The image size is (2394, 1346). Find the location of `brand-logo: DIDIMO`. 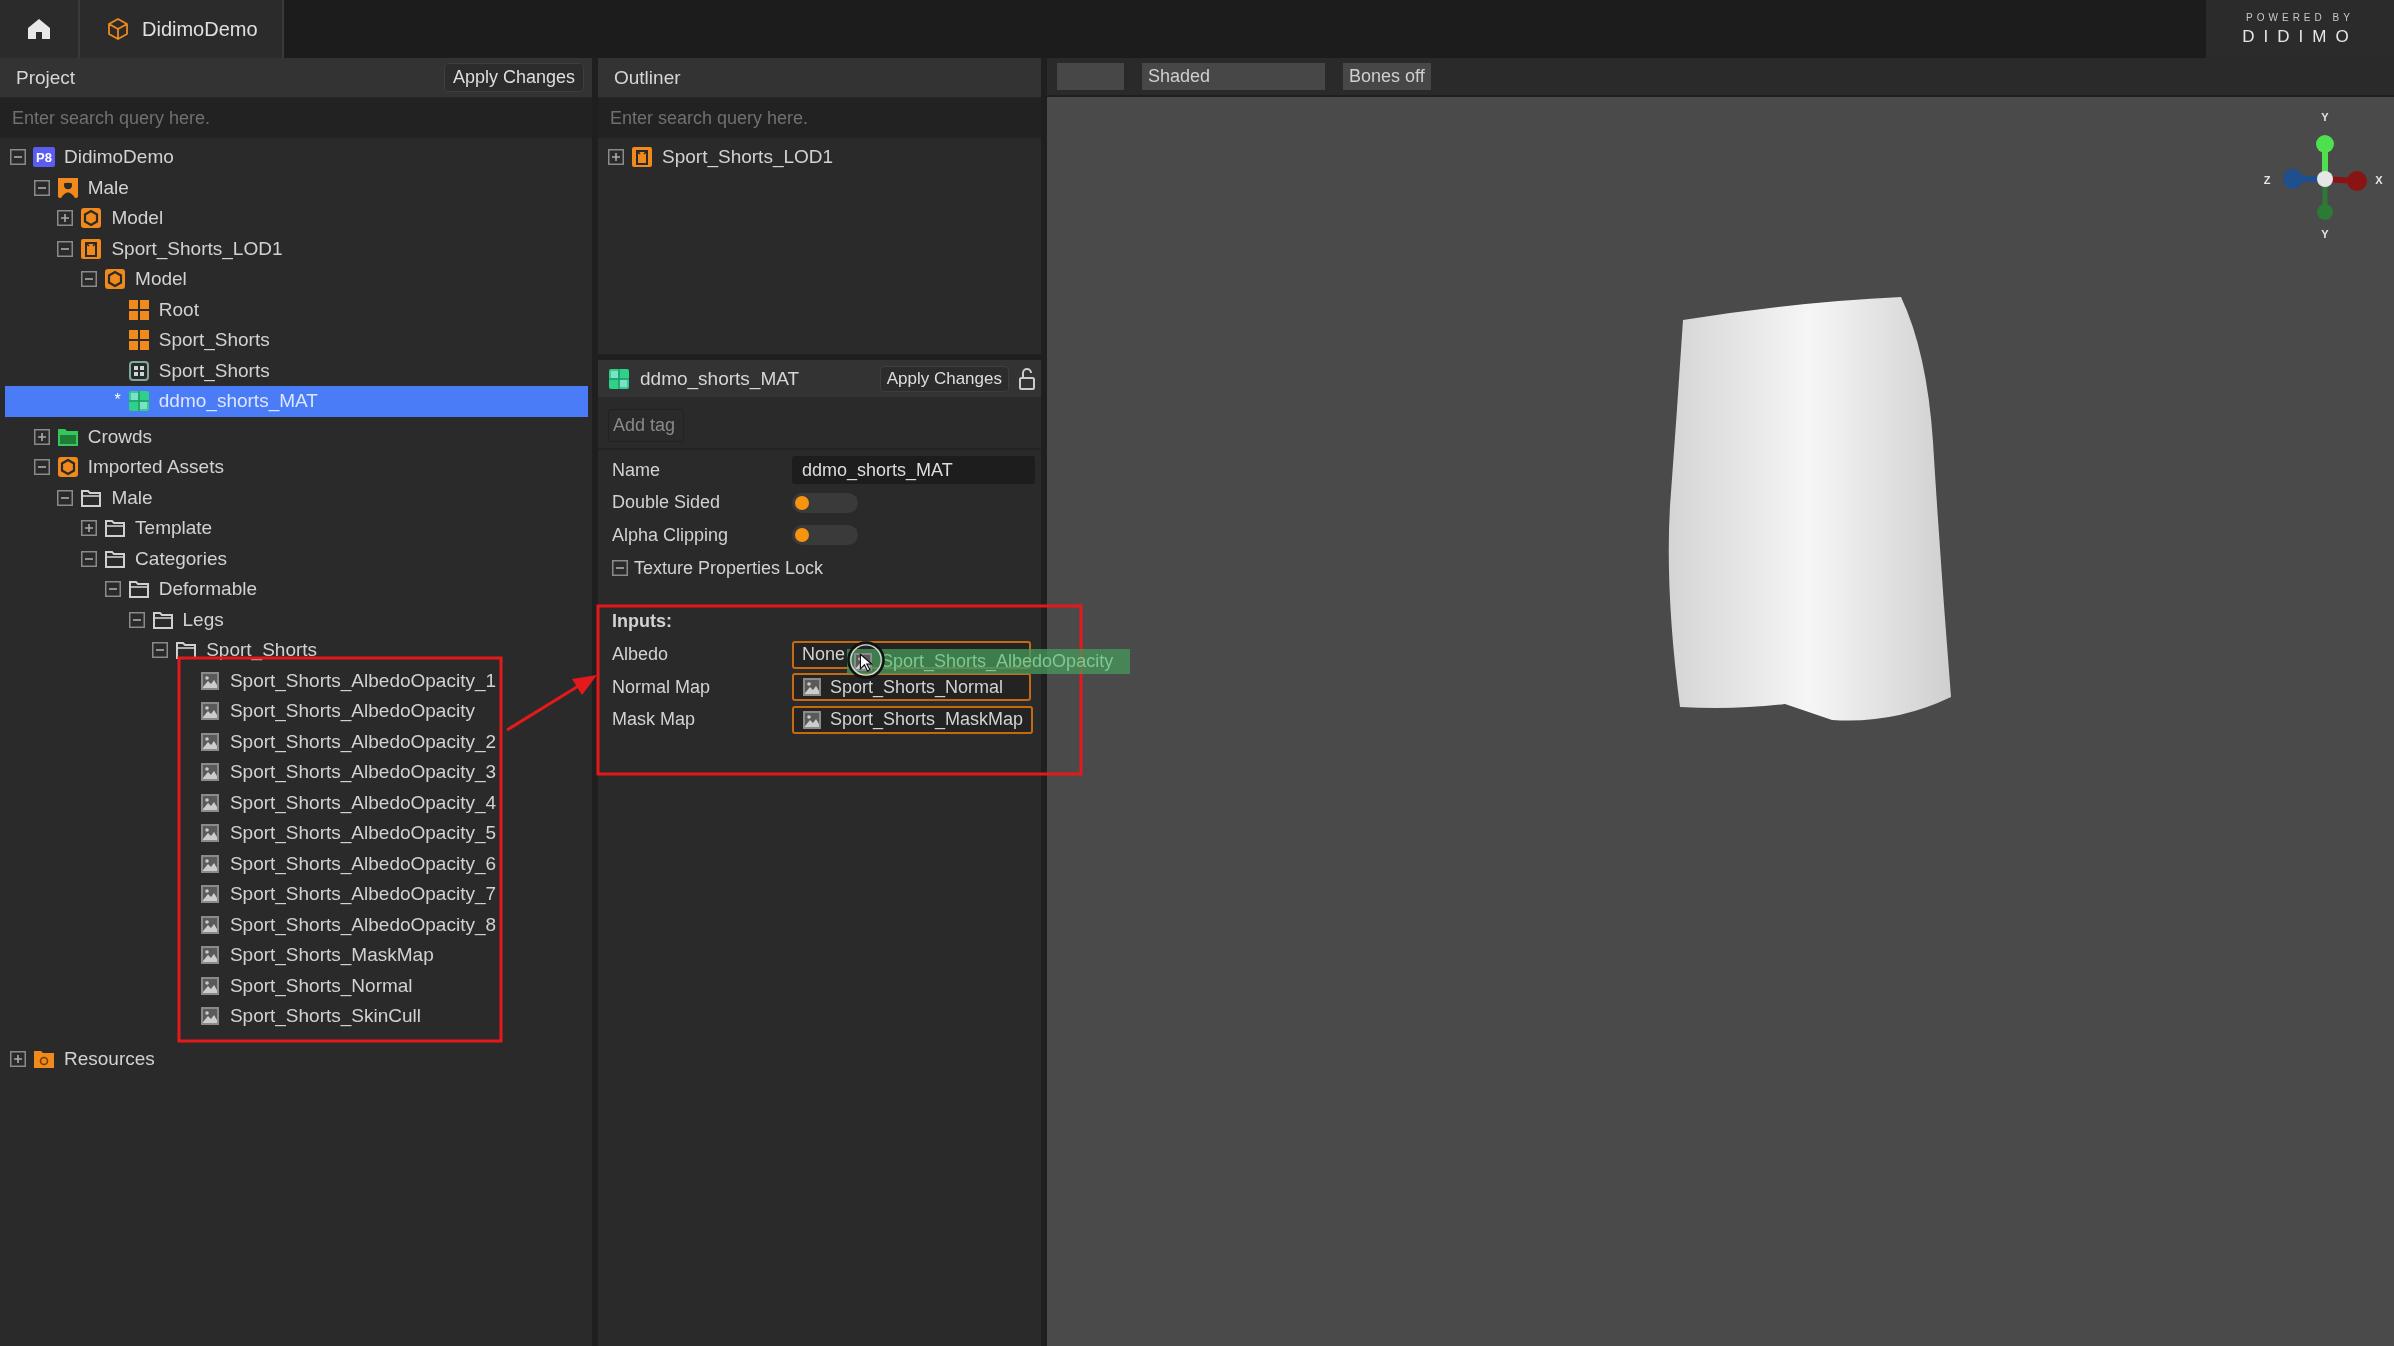

brand-logo: DIDIMO is located at coordinates (2300, 36).